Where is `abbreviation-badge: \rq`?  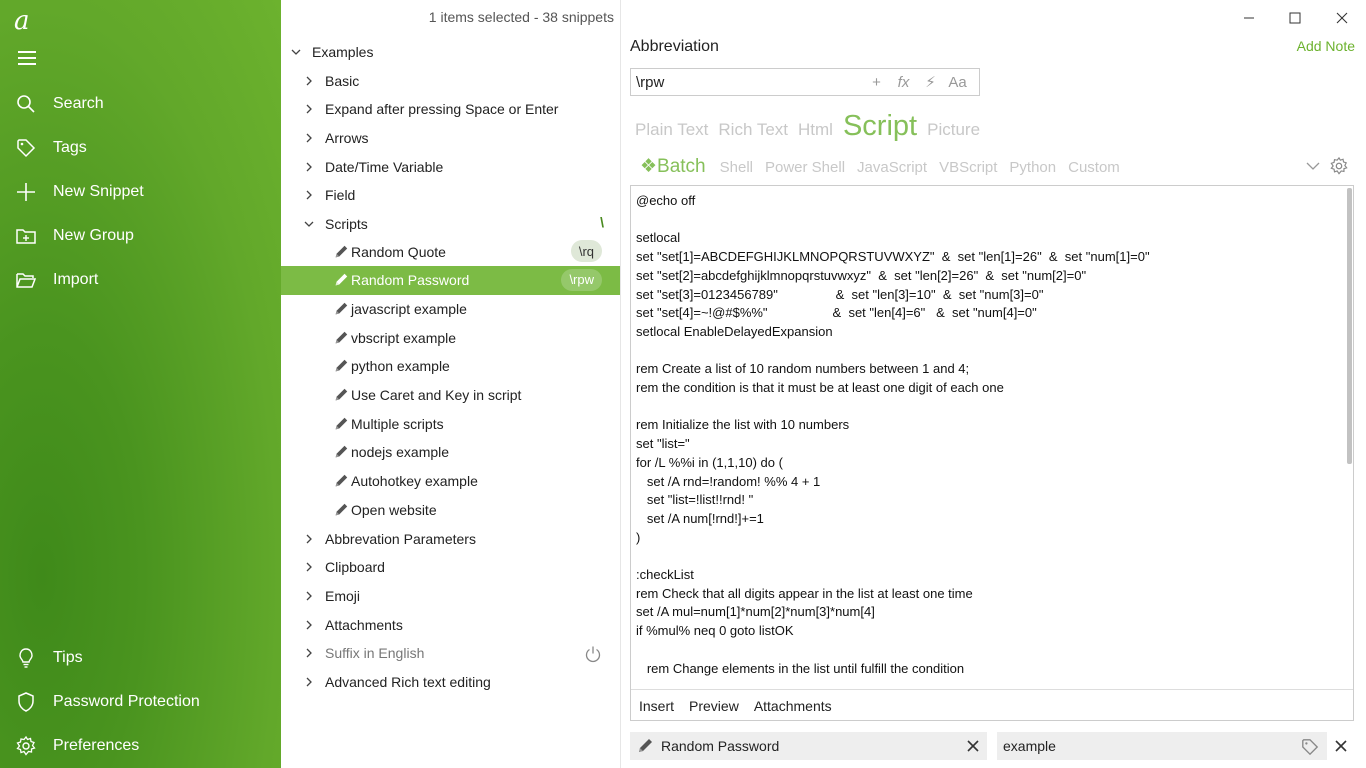
abbreviation-badge: \rq is located at coordinates (586, 251).